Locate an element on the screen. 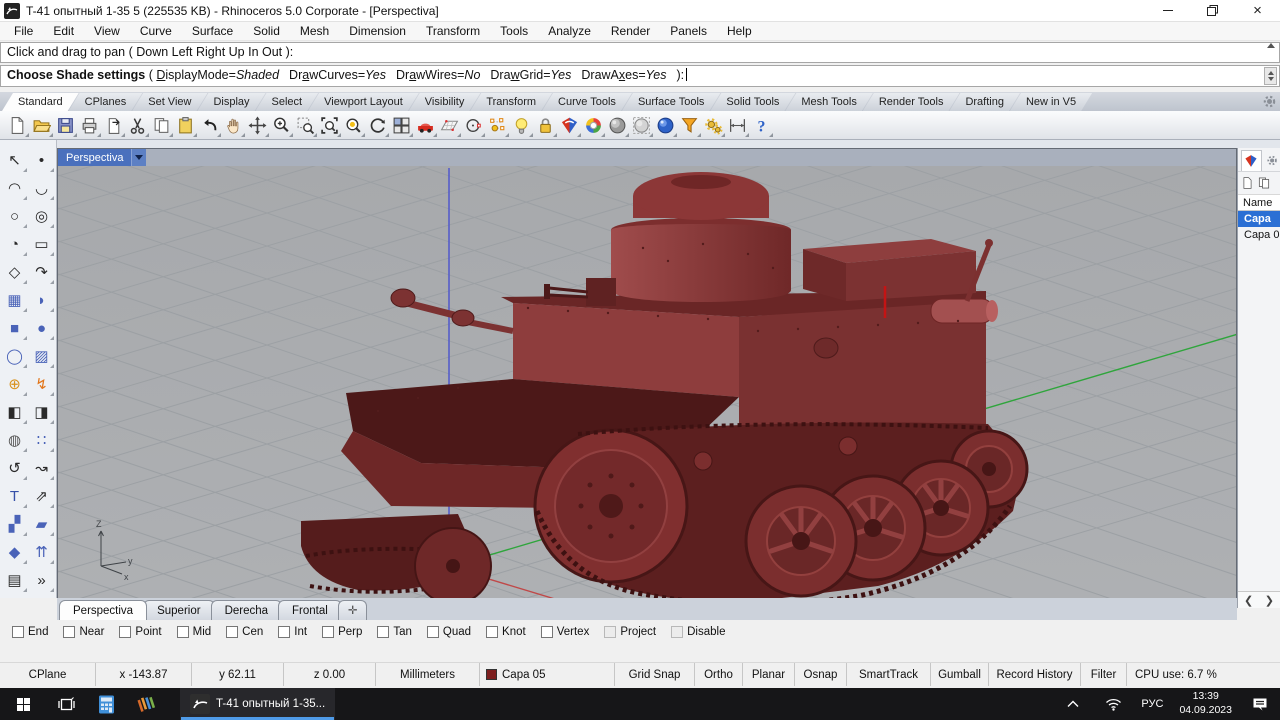 This screenshot has height=720, width=1280. maximize-button is located at coordinates (1212, 10).